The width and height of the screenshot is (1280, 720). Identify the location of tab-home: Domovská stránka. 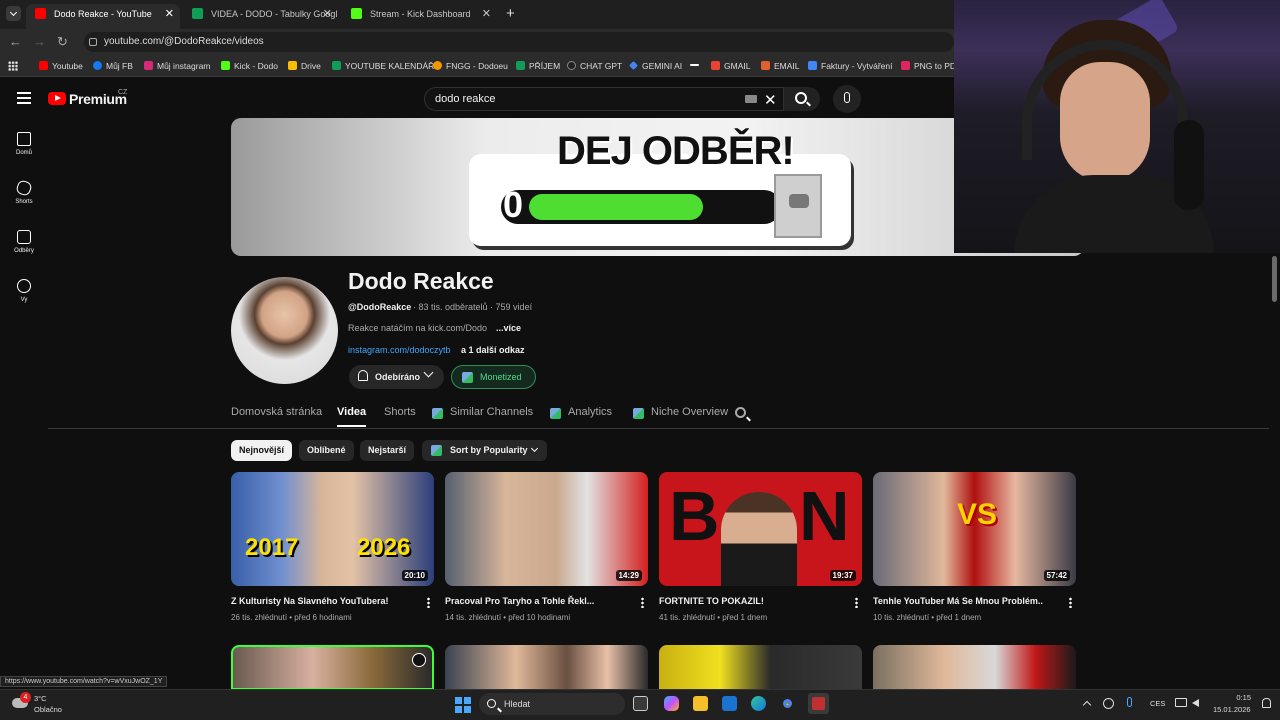
(276, 412).